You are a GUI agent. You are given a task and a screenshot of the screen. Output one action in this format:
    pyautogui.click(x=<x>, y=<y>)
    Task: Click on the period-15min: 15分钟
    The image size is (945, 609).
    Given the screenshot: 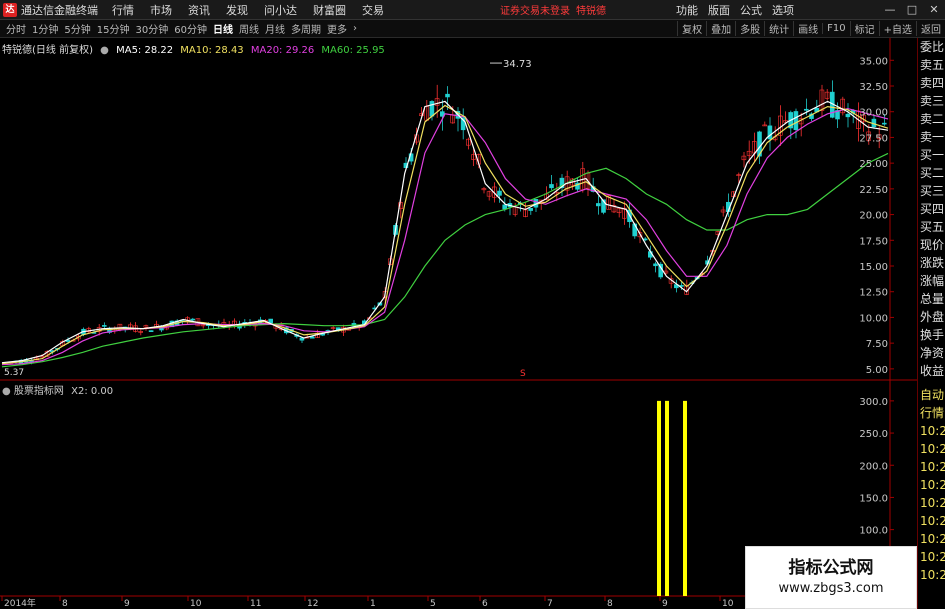 What is the action you would take?
    pyautogui.click(x=113, y=28)
    